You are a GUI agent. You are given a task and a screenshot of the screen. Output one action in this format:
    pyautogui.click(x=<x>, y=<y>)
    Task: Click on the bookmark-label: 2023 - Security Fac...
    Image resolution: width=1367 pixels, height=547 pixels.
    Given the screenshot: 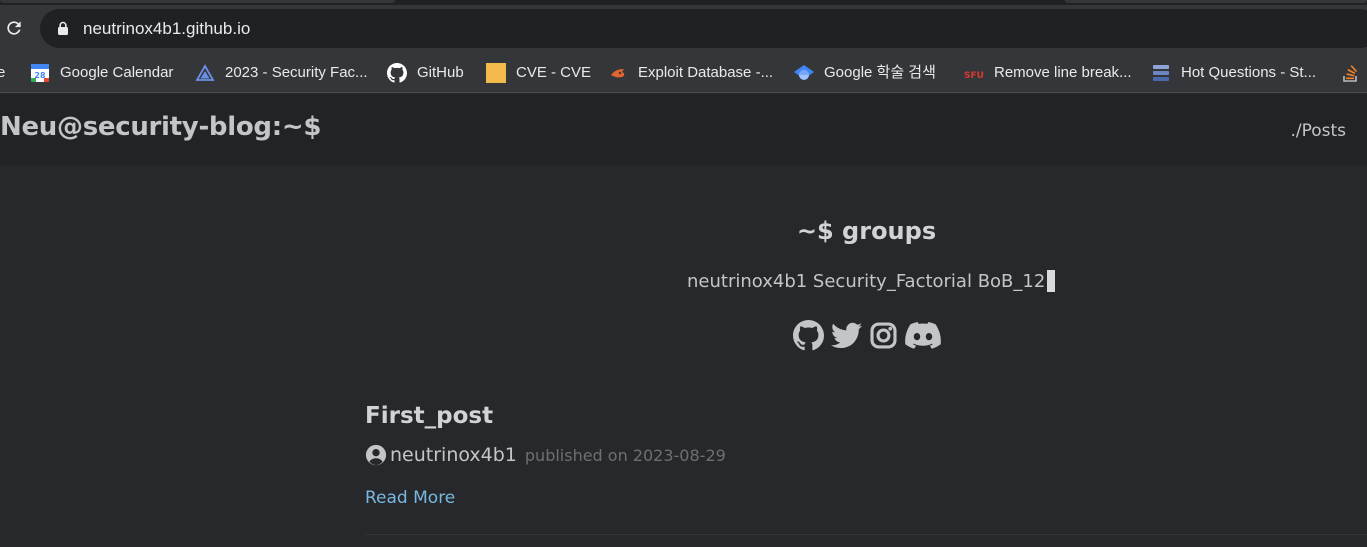 What is the action you would take?
    pyautogui.click(x=296, y=72)
    